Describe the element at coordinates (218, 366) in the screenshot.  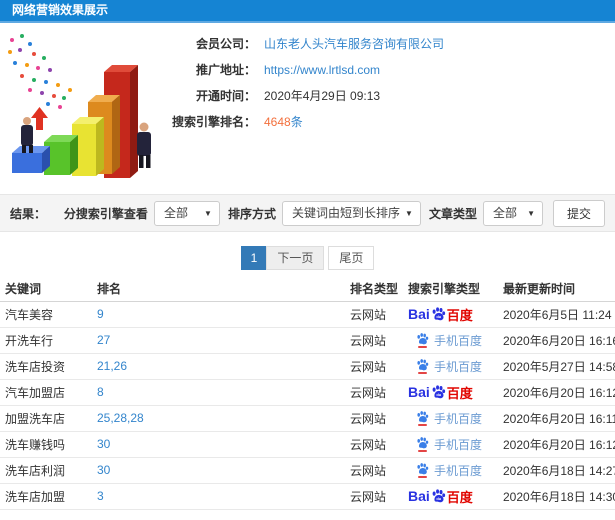
I see `cell-rank: 21,26` at that location.